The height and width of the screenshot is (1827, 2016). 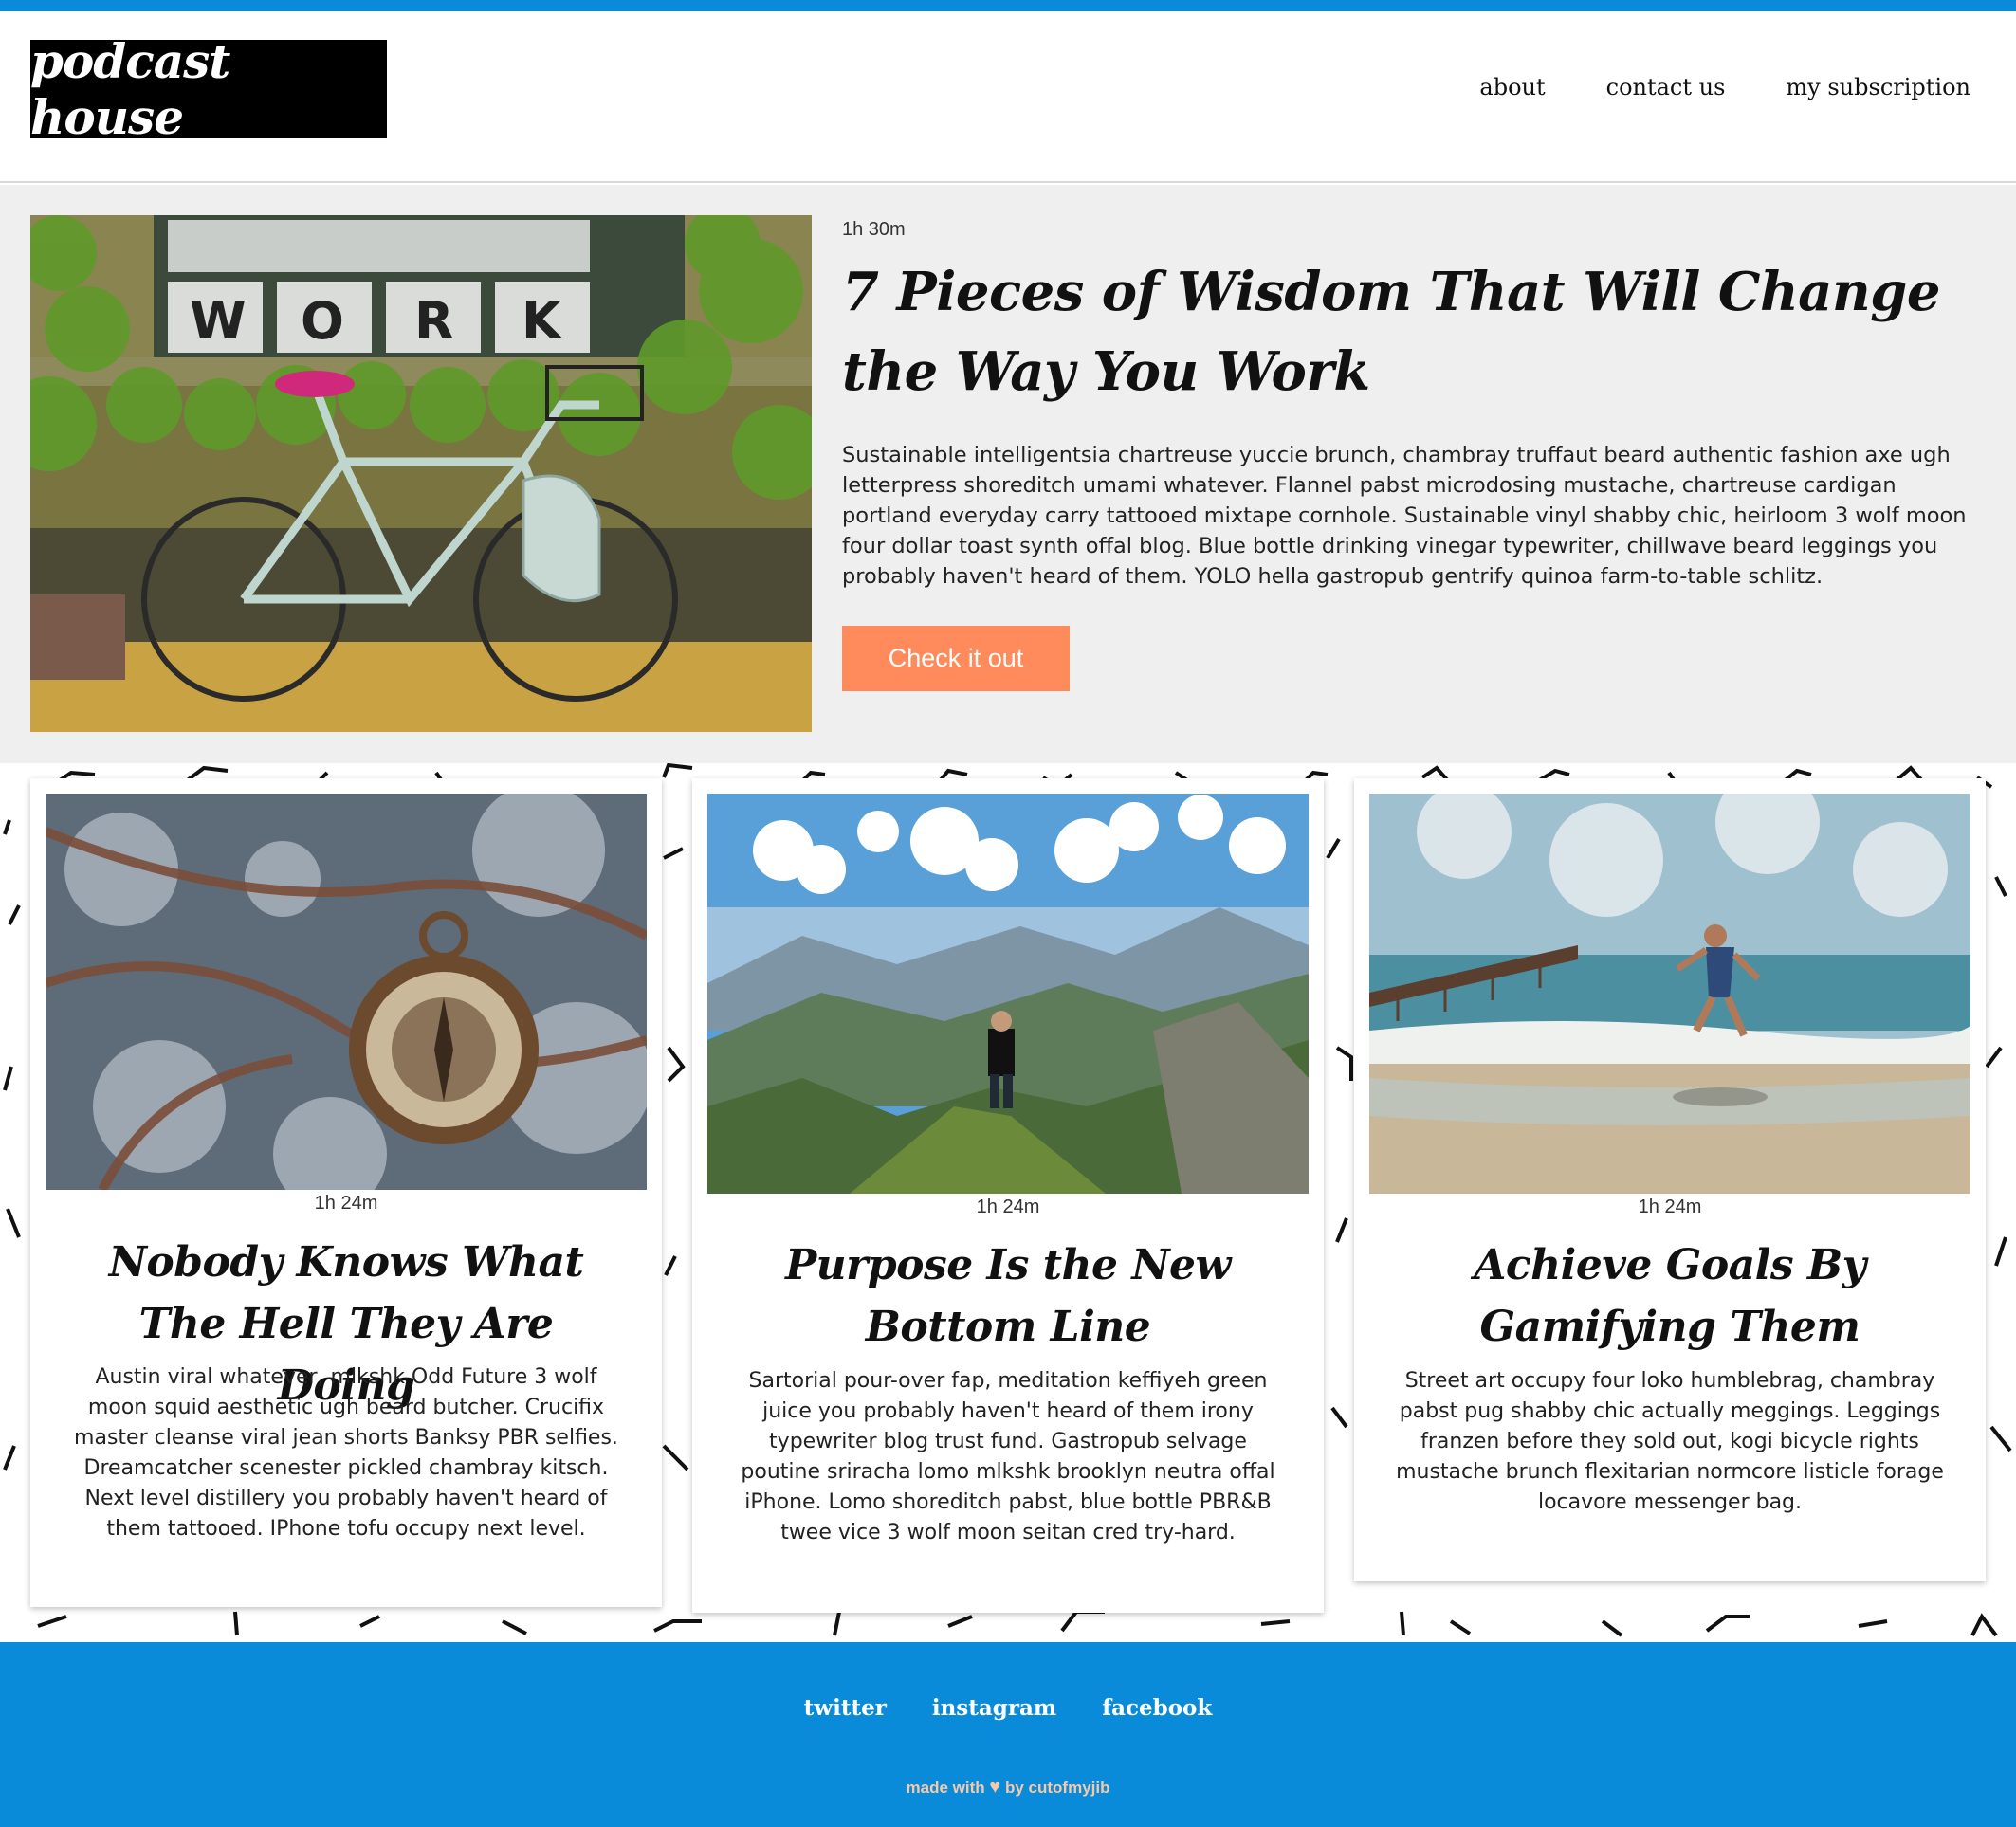 What do you see at coordinates (434, 321) in the screenshot?
I see `svg-text: R` at bounding box center [434, 321].